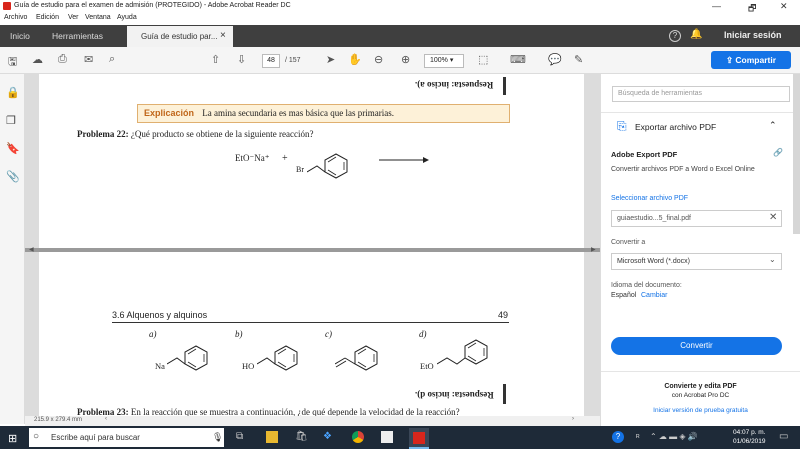 Image resolution: width=800 pixels, height=449 pixels. I want to click on microphone-icon: 🎙, so click(217, 437).